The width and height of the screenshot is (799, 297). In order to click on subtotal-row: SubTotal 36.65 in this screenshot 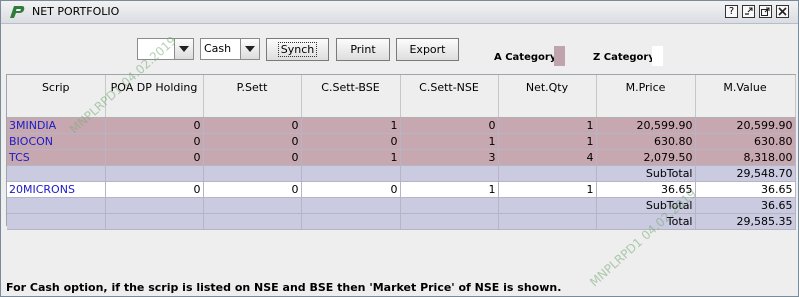, I will do `click(401, 205)`.